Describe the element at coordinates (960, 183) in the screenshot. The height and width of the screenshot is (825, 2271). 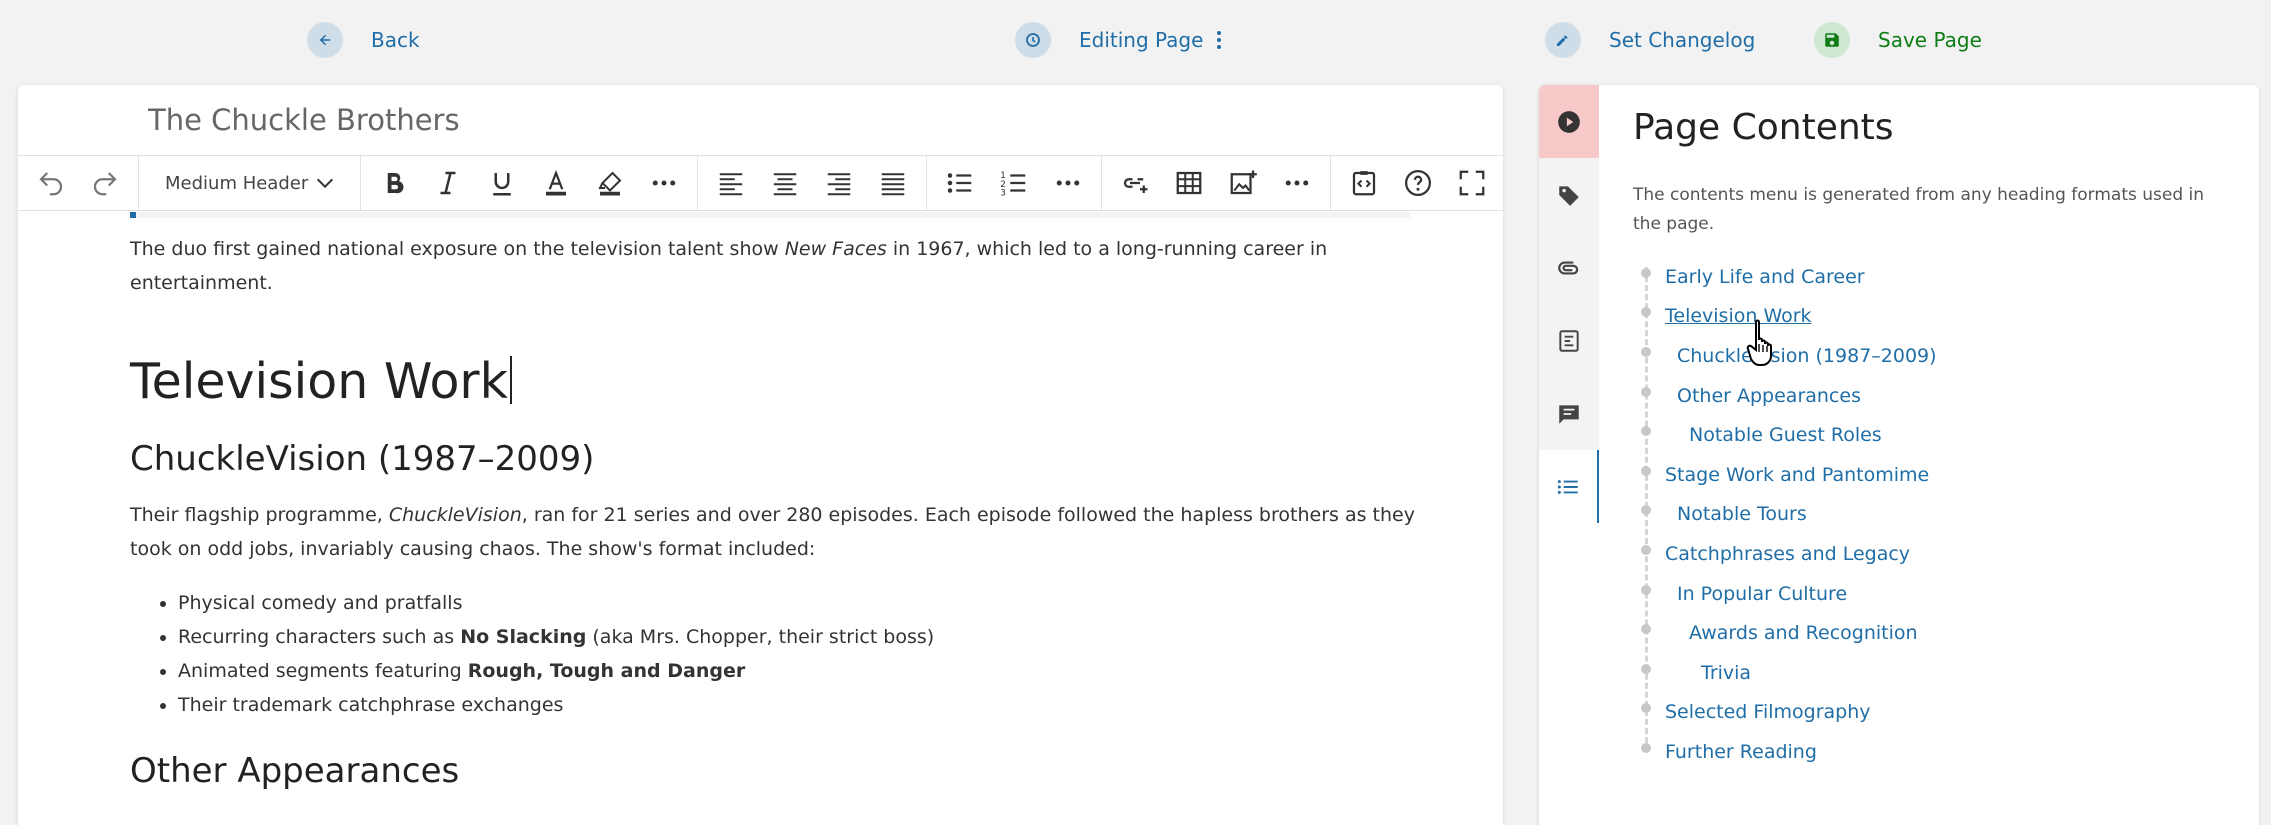
I see `bullet-list-icon` at that location.